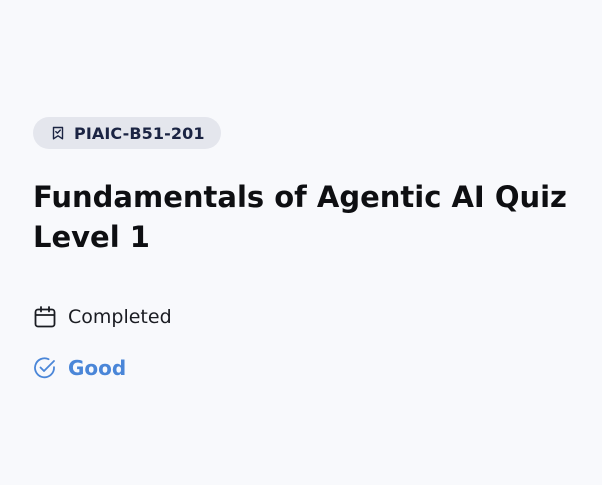  What do you see at coordinates (120, 317) in the screenshot?
I see `status-text: Completed` at bounding box center [120, 317].